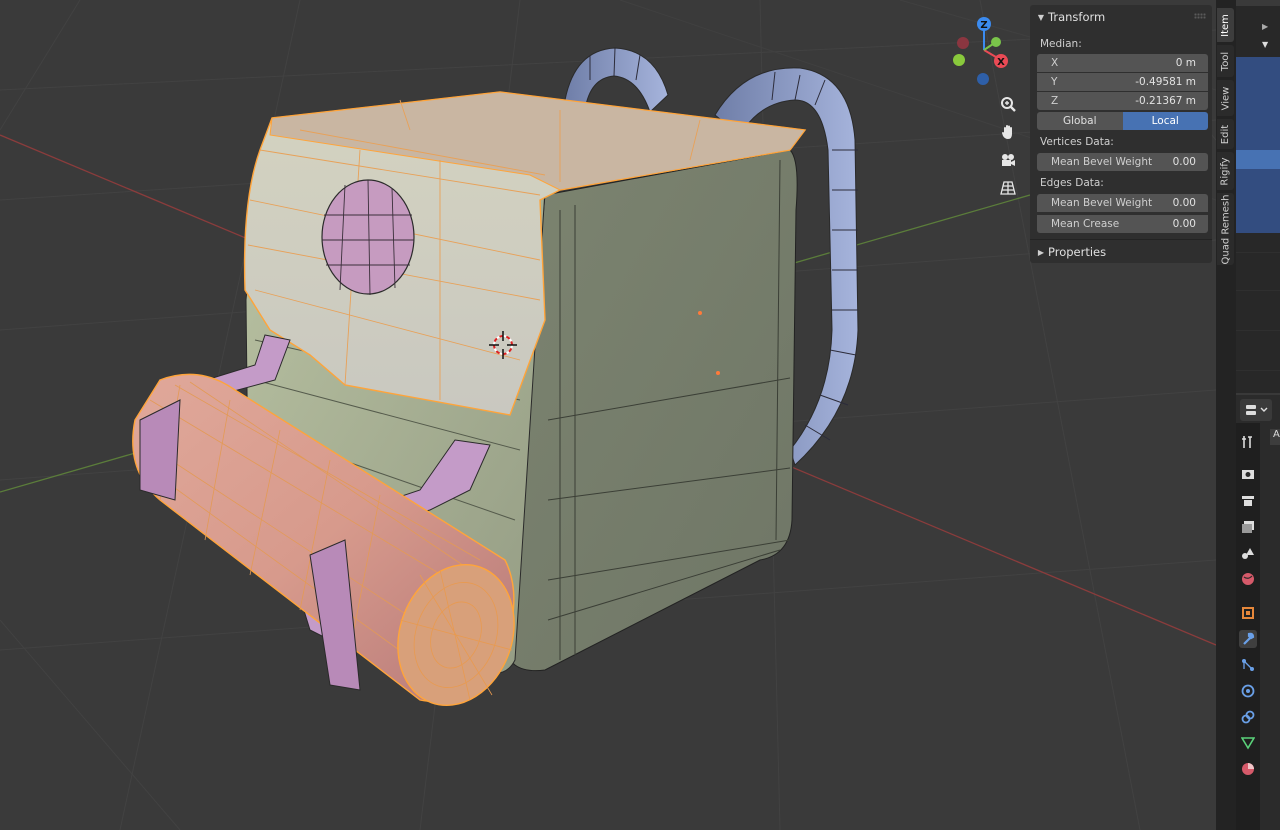 Image resolution: width=1280 pixels, height=830 pixels. What do you see at coordinates (1200, 16) in the screenshot?
I see `drag-handle-icon` at bounding box center [1200, 16].